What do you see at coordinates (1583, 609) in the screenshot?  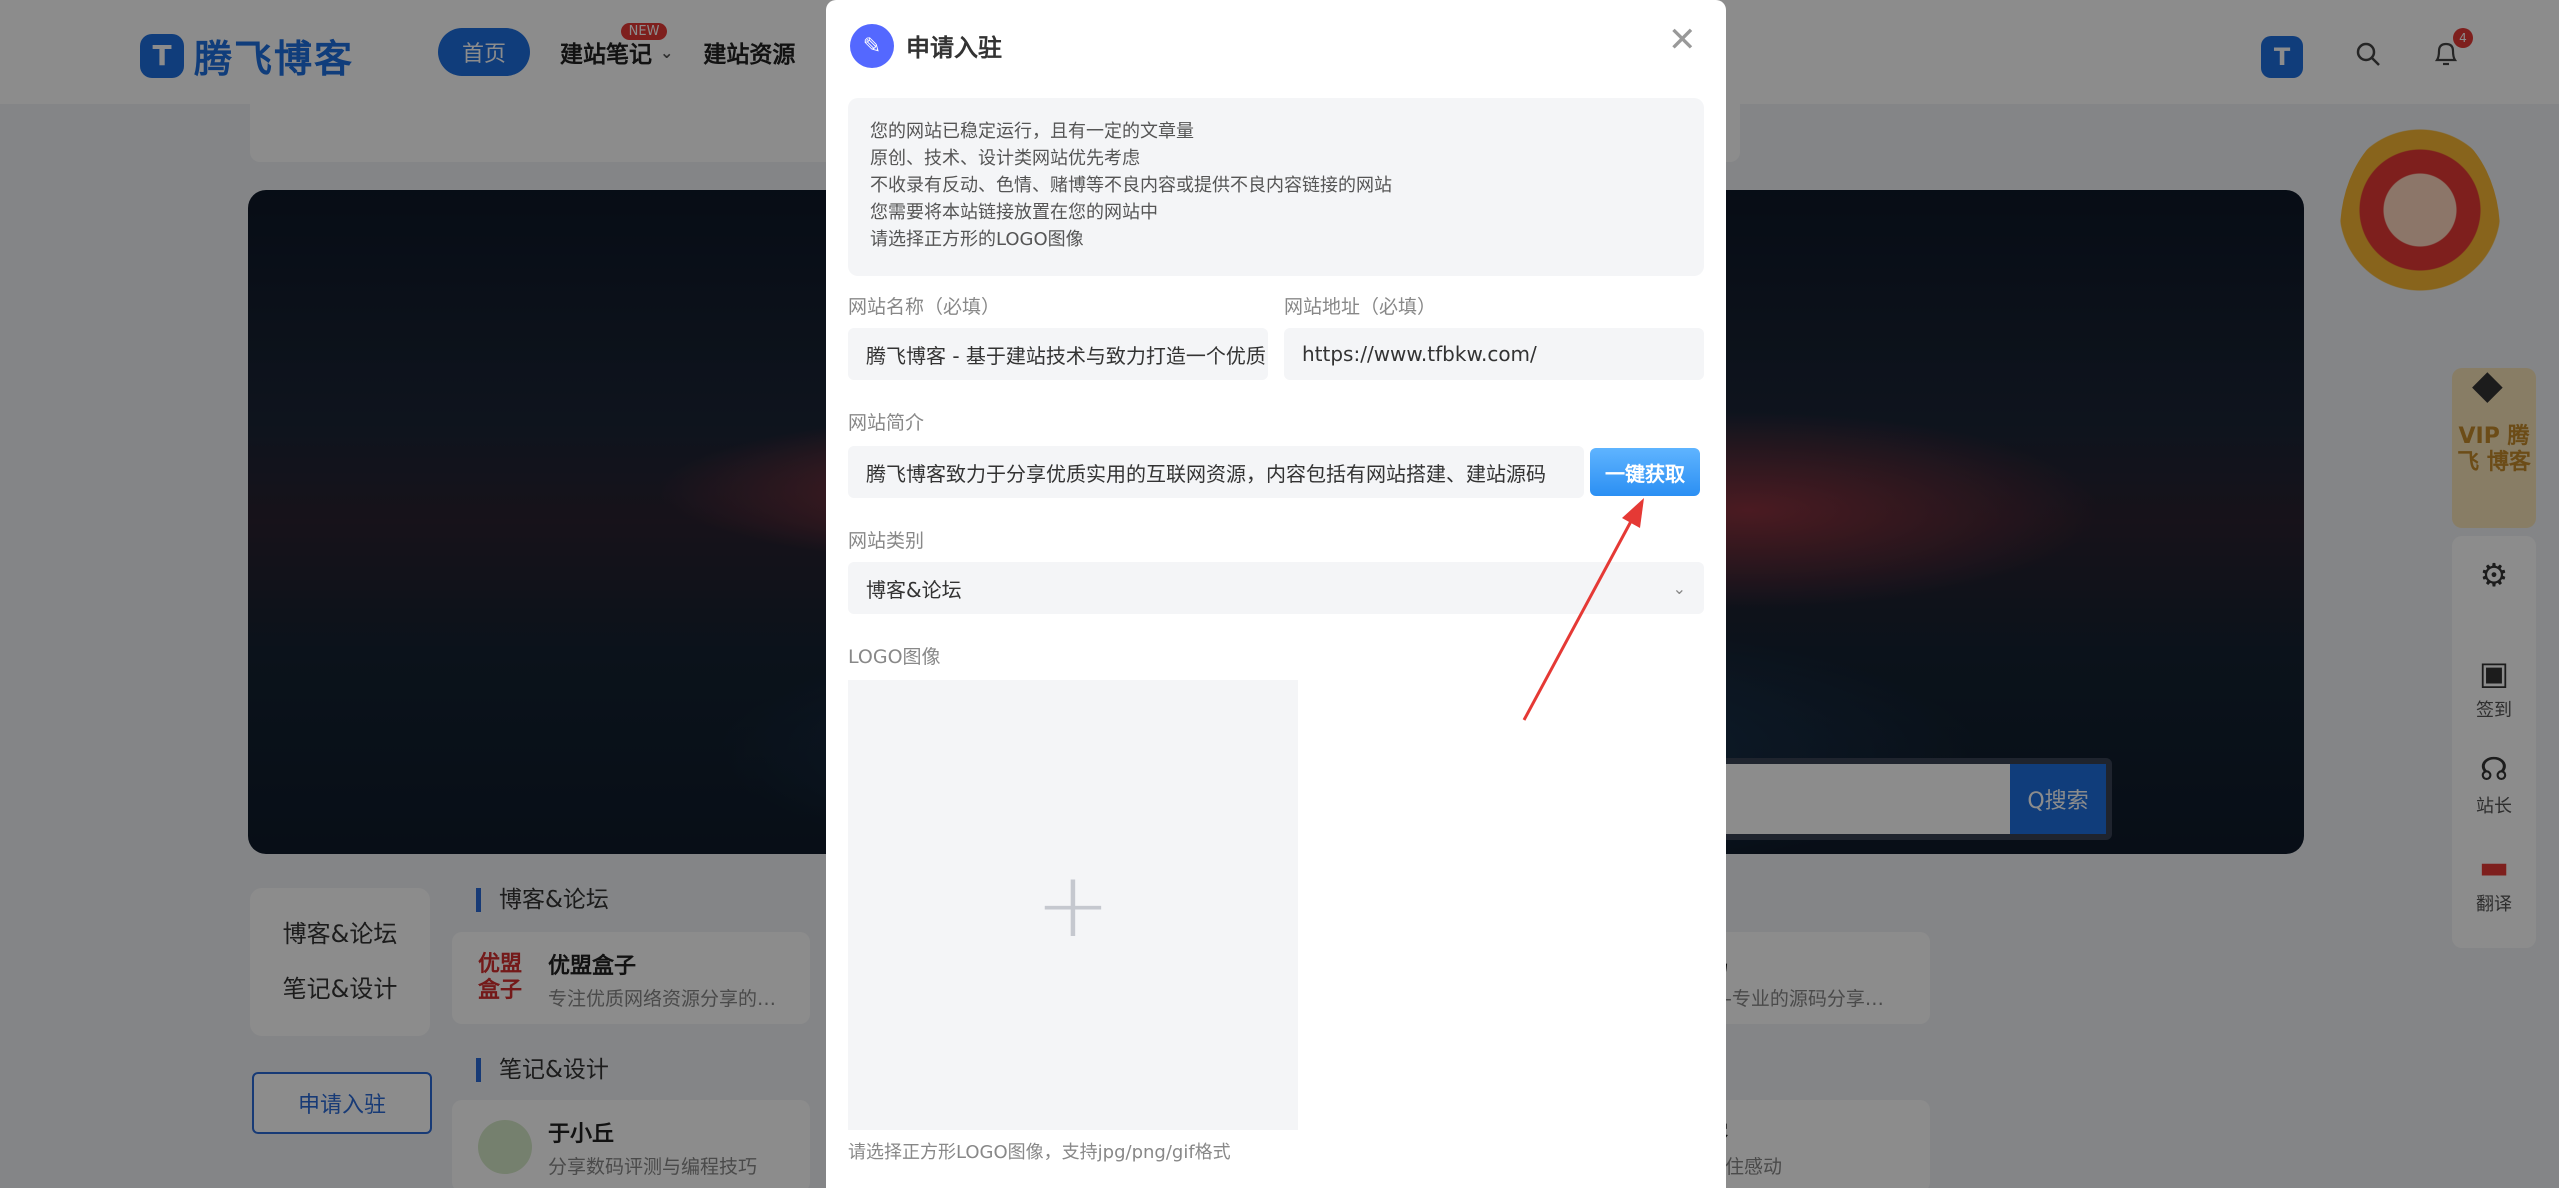 I see `annotation-arrow` at bounding box center [1583, 609].